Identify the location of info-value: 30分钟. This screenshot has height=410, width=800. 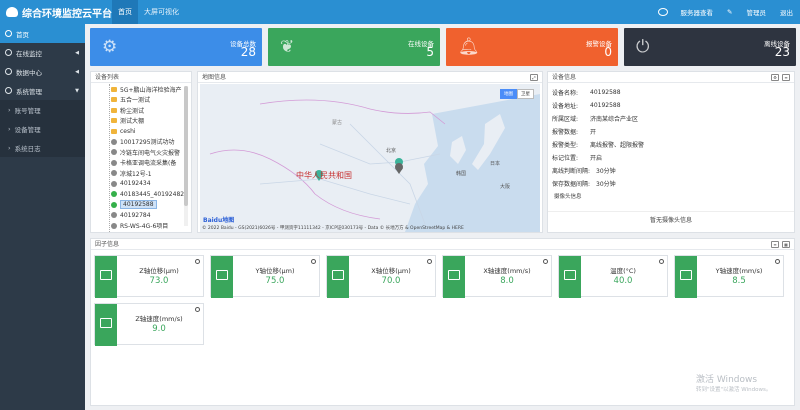
(606, 184).